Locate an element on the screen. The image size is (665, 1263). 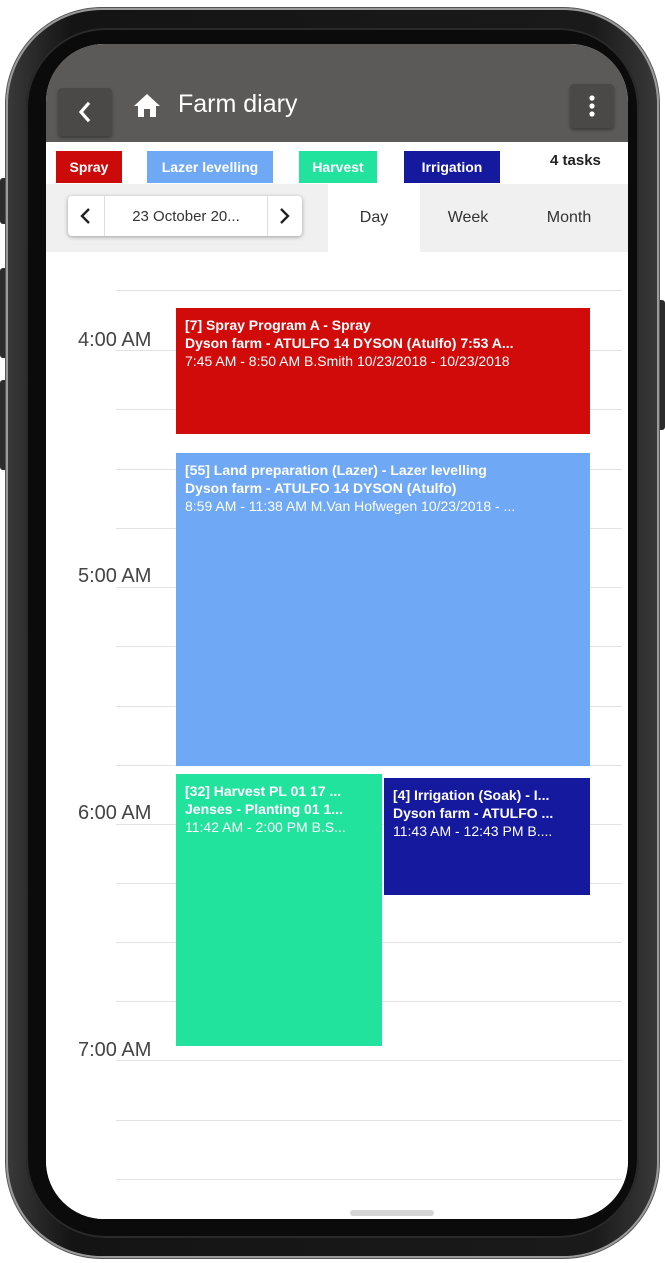
back-button is located at coordinates (85, 112).